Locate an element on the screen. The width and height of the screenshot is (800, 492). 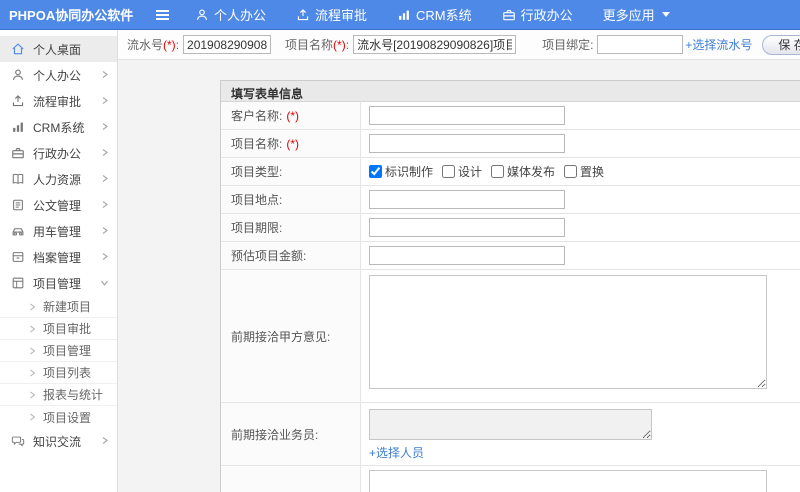
field-label: 项目类型: is located at coordinates (291, 171).